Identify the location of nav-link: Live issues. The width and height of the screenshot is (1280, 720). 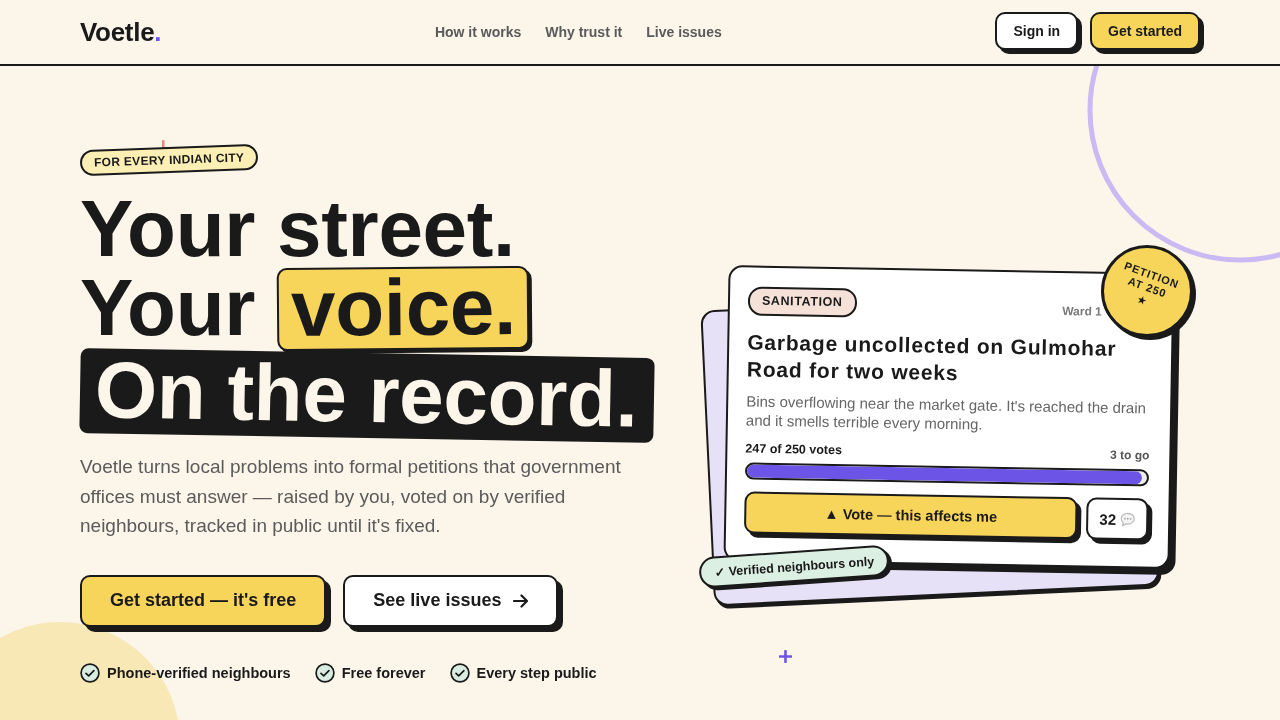
(684, 32).